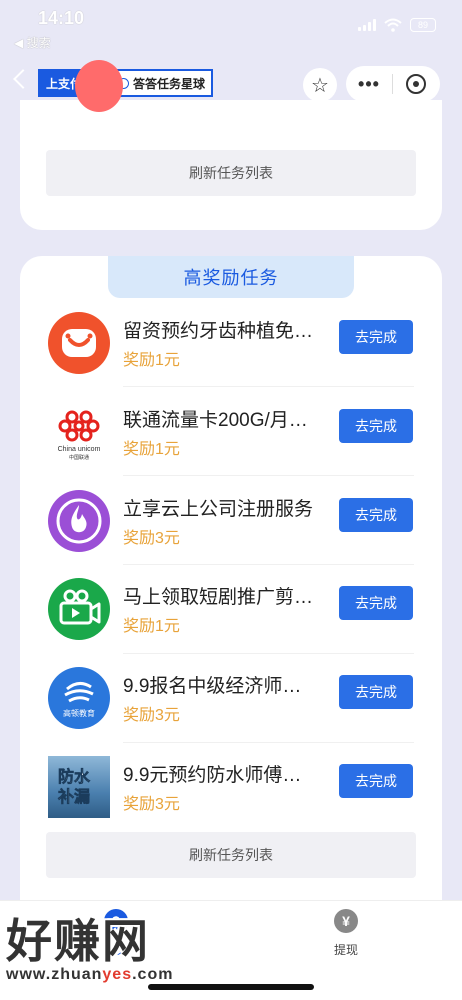 Image resolution: width=462 pixels, height=1000 pixels. I want to click on close-mini-program-button, so click(416, 84).